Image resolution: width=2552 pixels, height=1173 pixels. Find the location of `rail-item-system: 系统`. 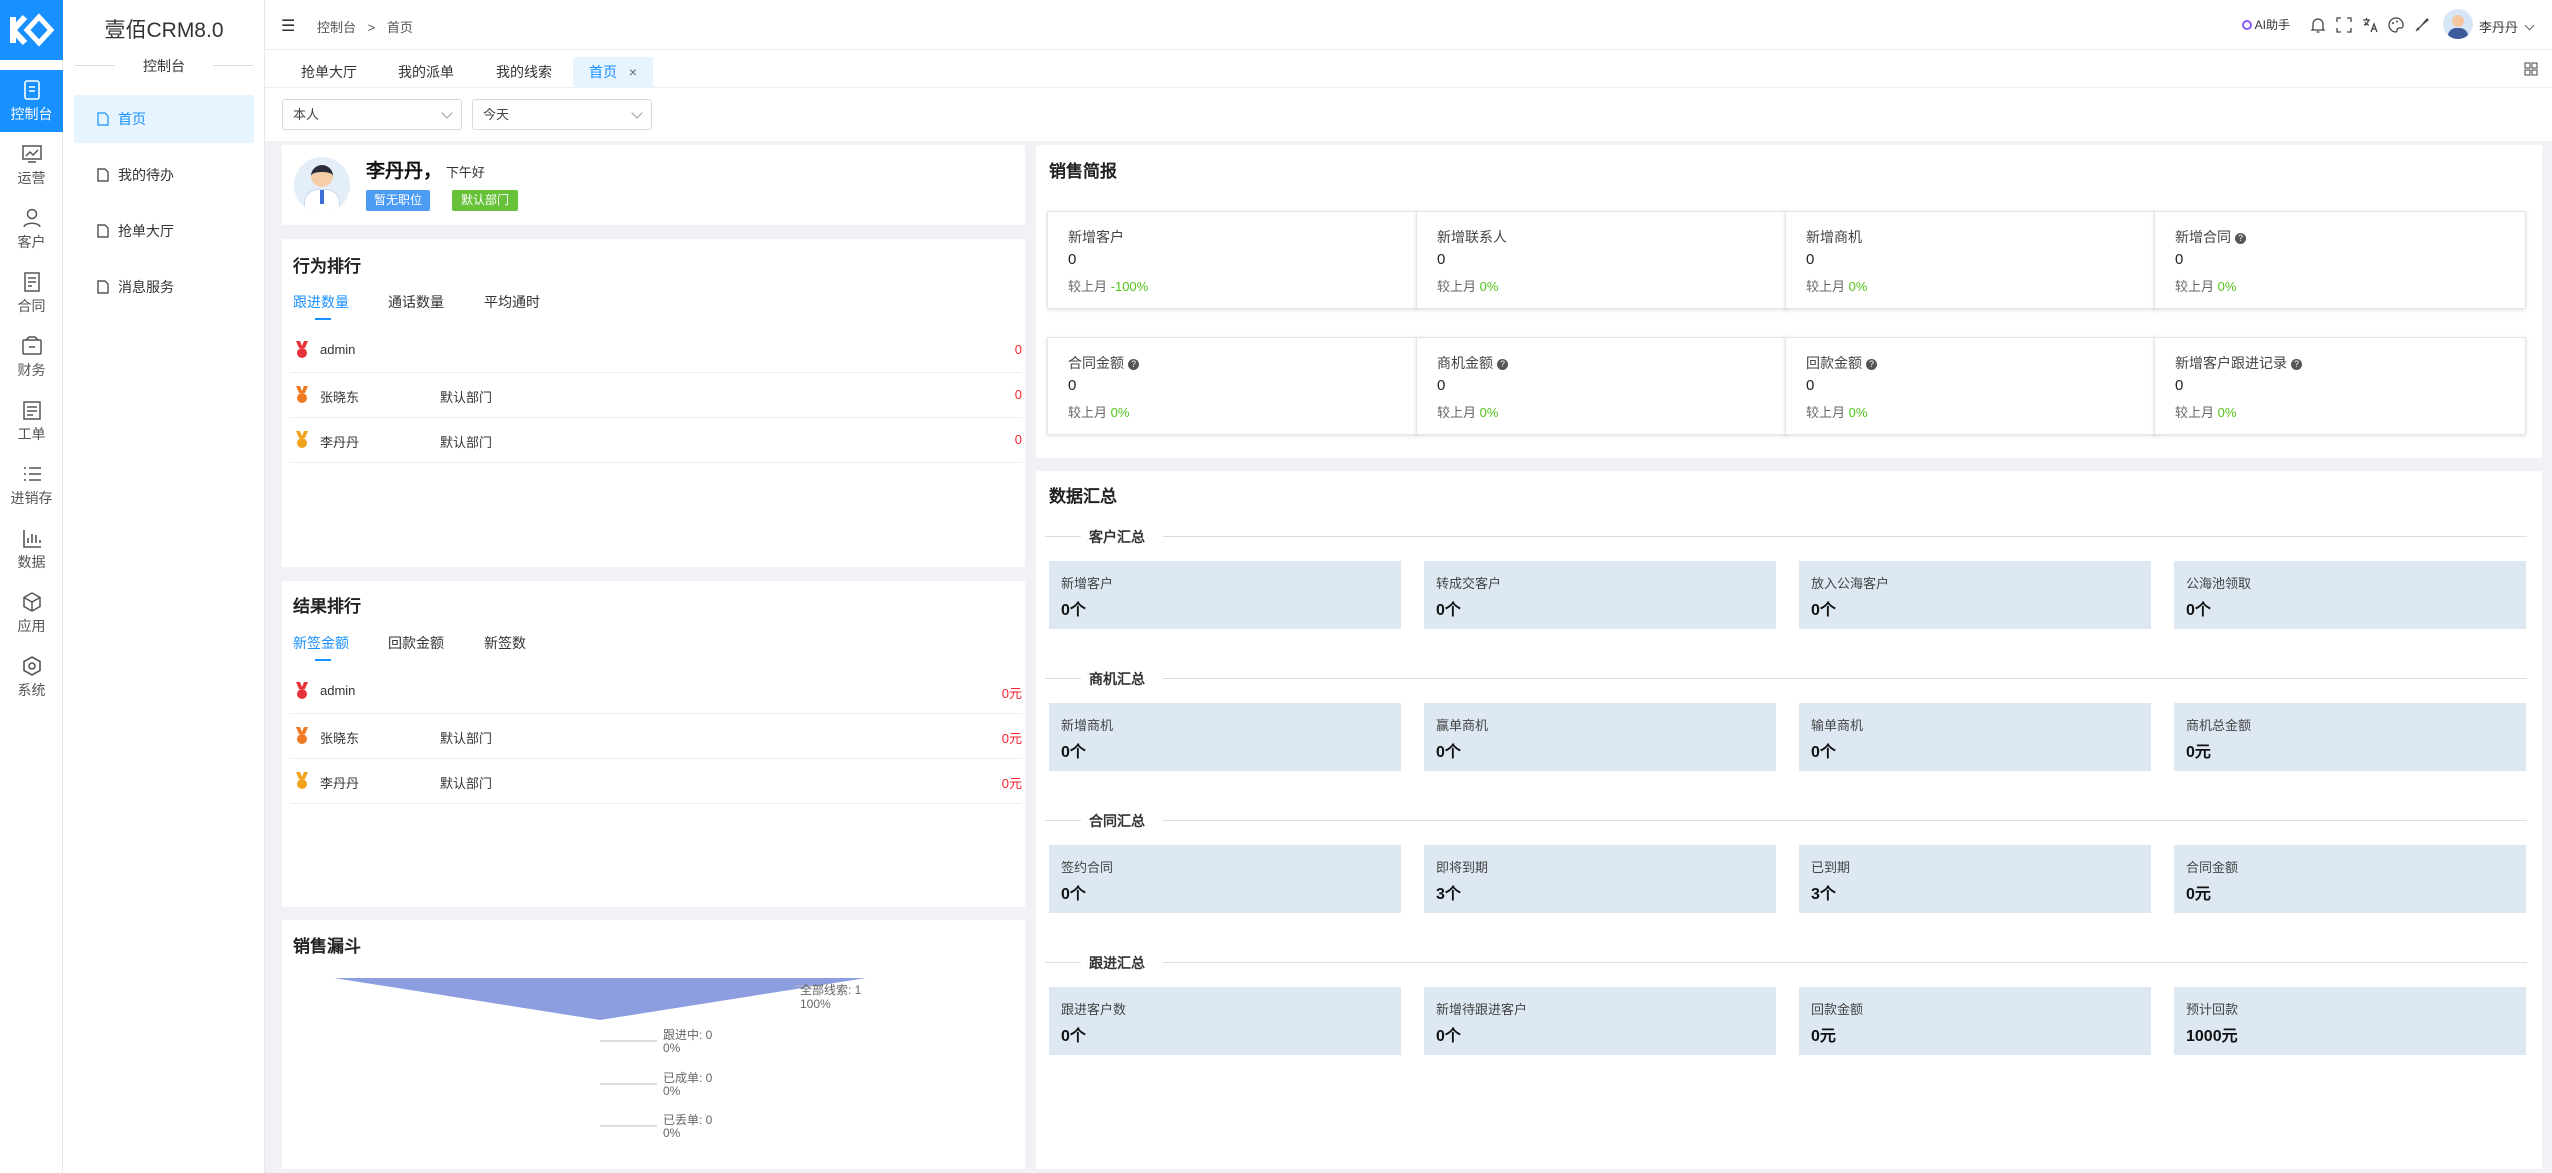

rail-item-system: 系统 is located at coordinates (31, 677).